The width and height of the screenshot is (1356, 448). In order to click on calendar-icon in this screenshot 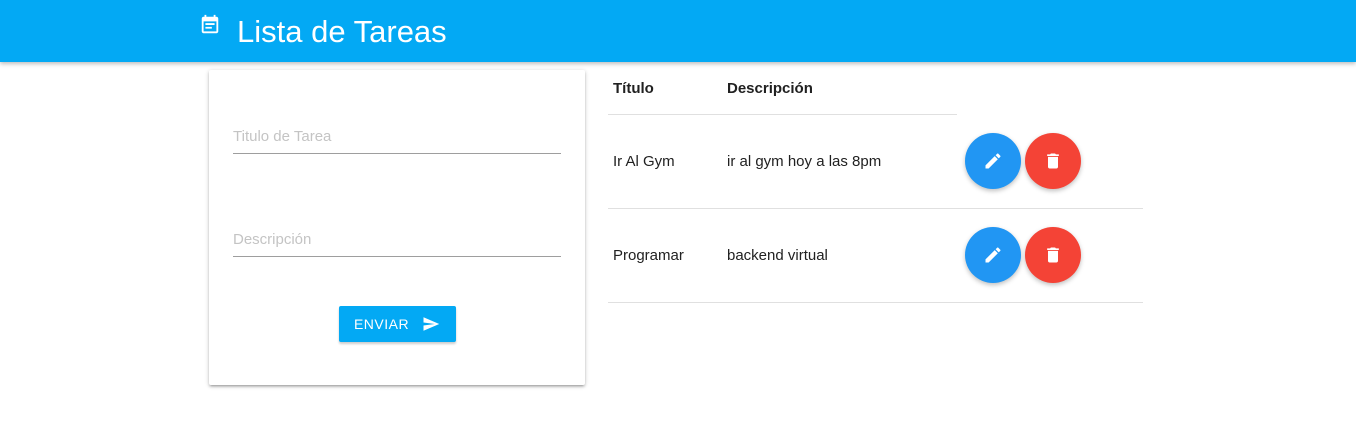, I will do `click(210, 24)`.